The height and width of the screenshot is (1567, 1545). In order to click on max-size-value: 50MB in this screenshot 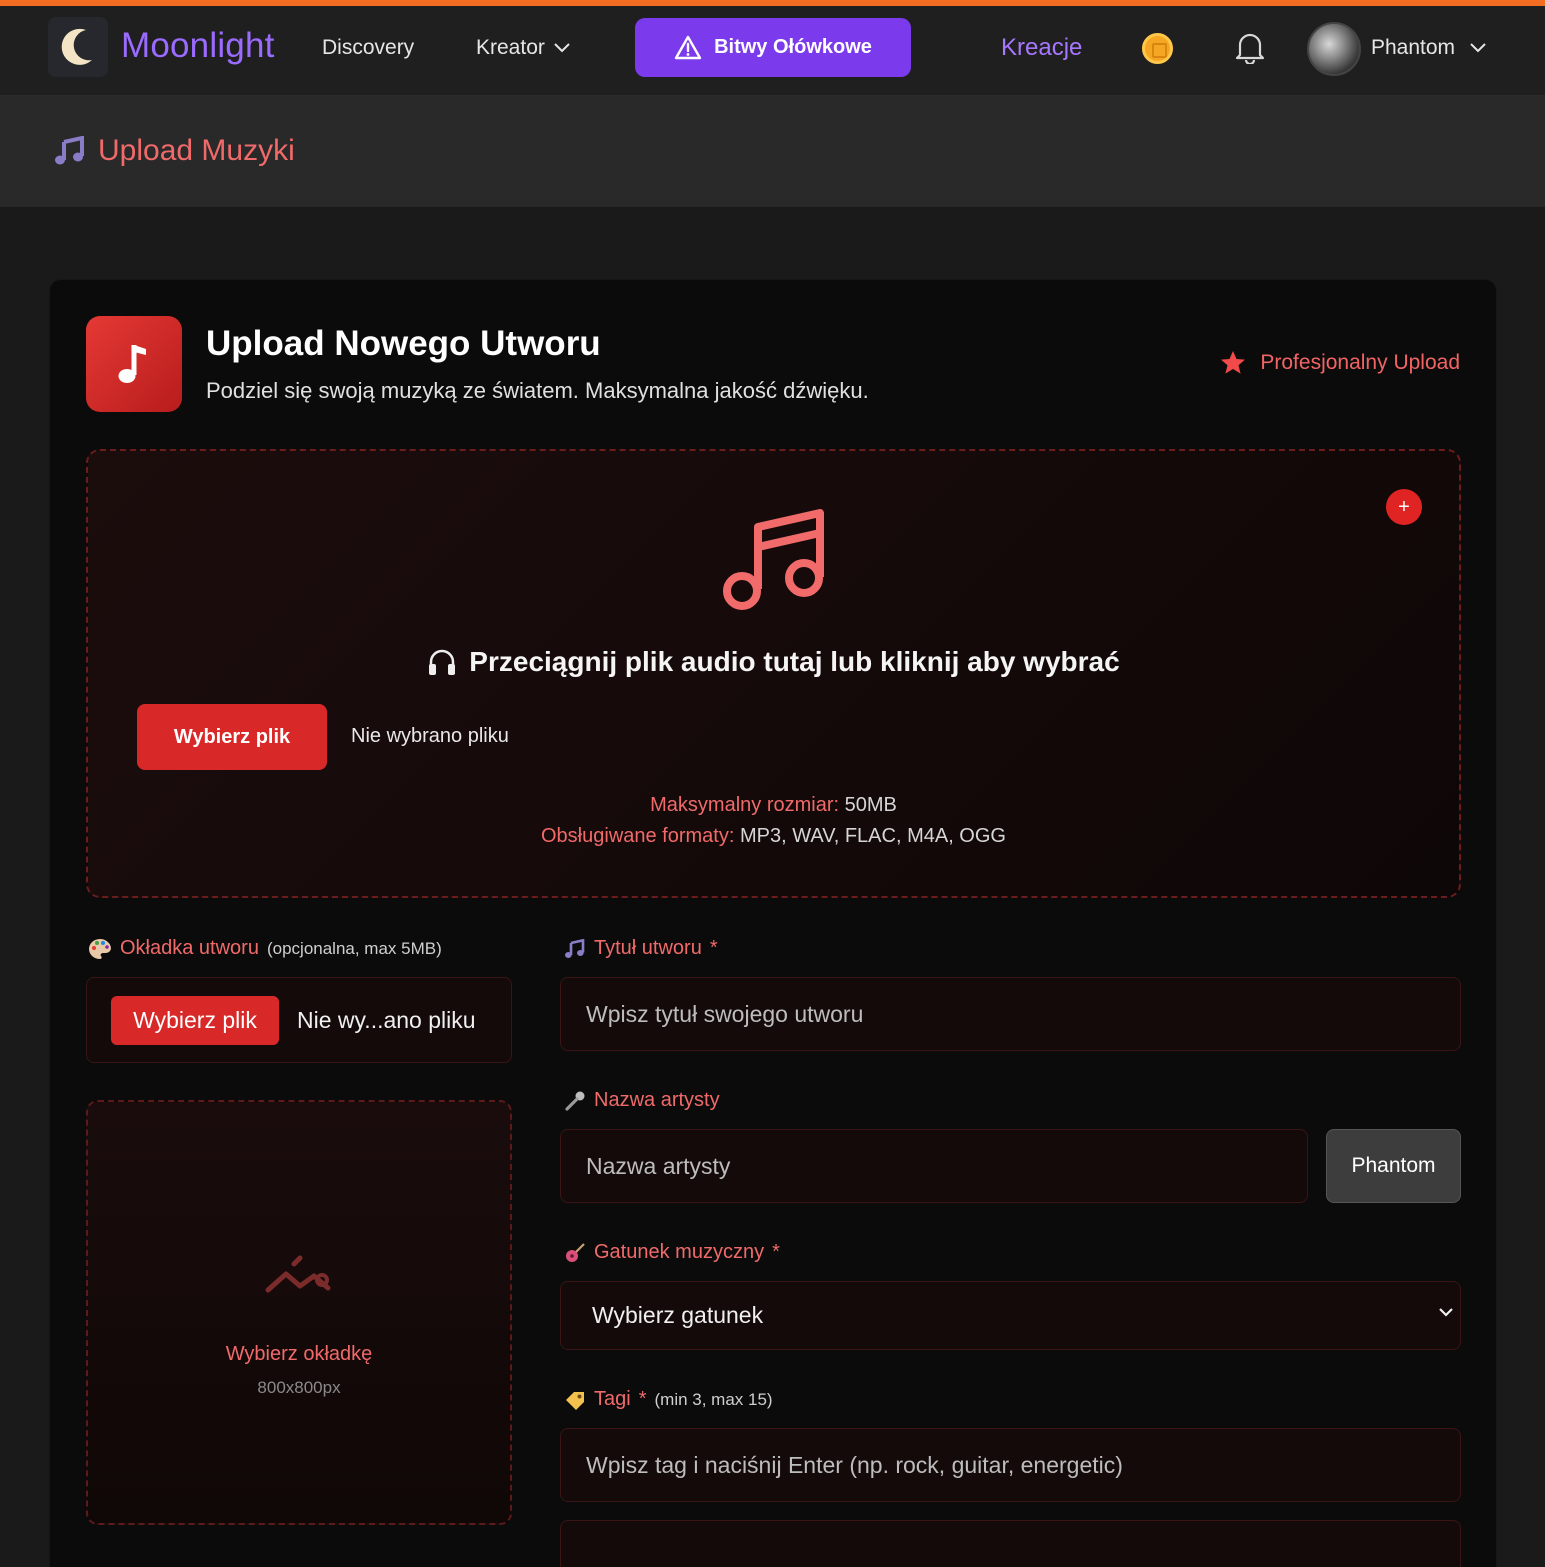, I will do `click(870, 805)`.